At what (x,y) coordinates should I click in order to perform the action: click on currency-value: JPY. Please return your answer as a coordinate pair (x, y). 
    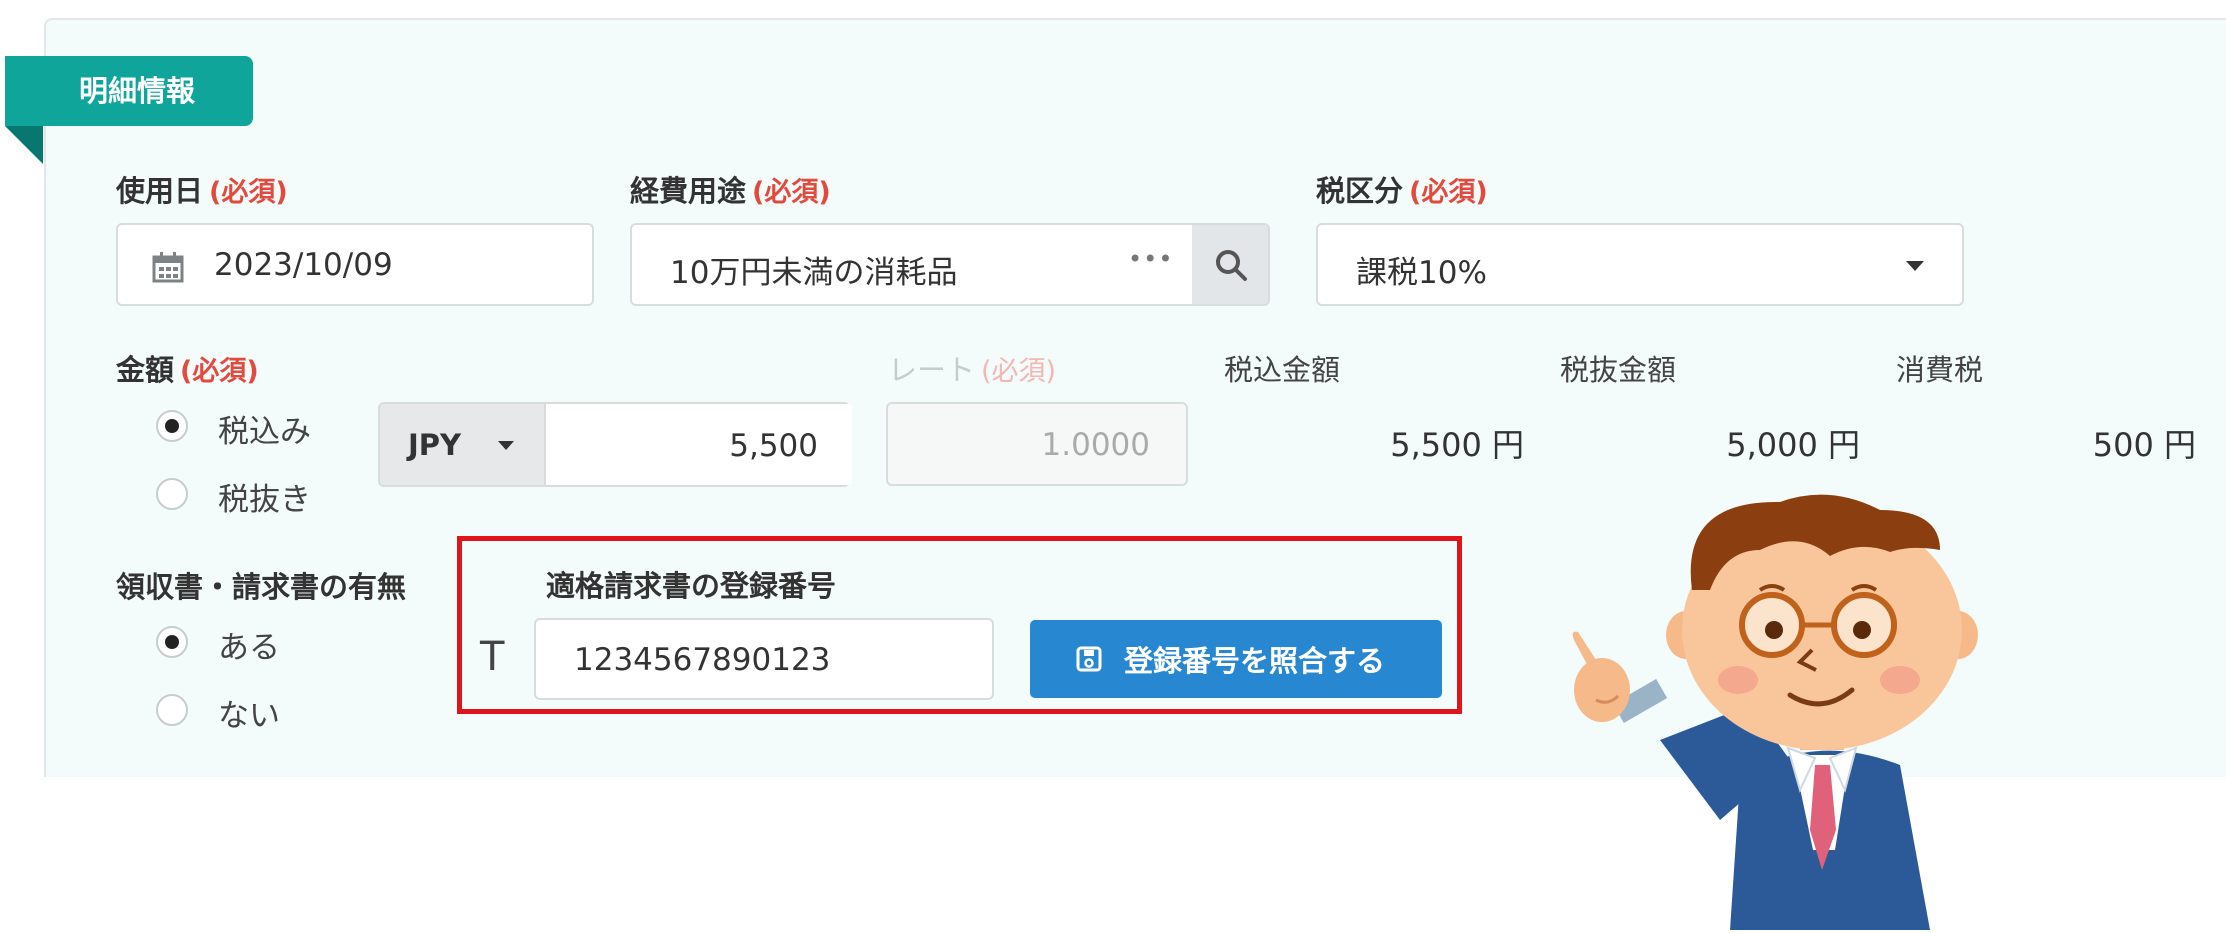
    Looking at the image, I should click on (435, 445).